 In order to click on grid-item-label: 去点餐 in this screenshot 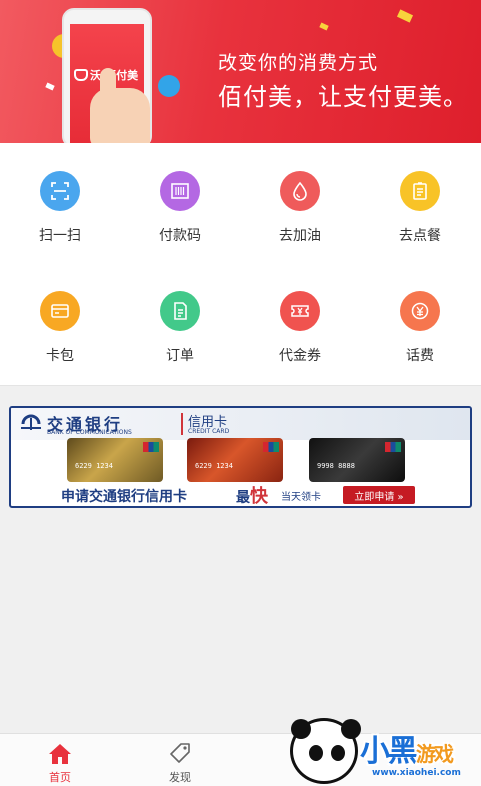, I will do `click(420, 236)`.